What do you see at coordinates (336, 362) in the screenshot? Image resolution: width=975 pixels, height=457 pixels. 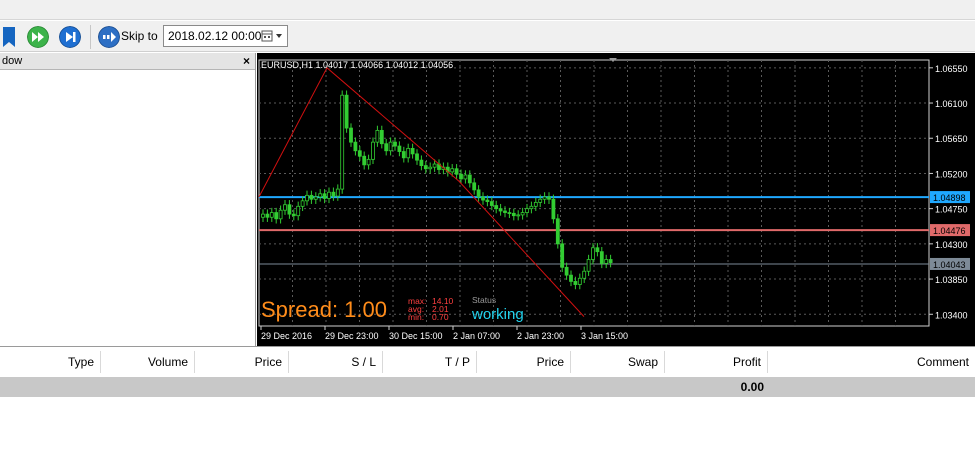 I see `column-stop-loss: S / L` at bounding box center [336, 362].